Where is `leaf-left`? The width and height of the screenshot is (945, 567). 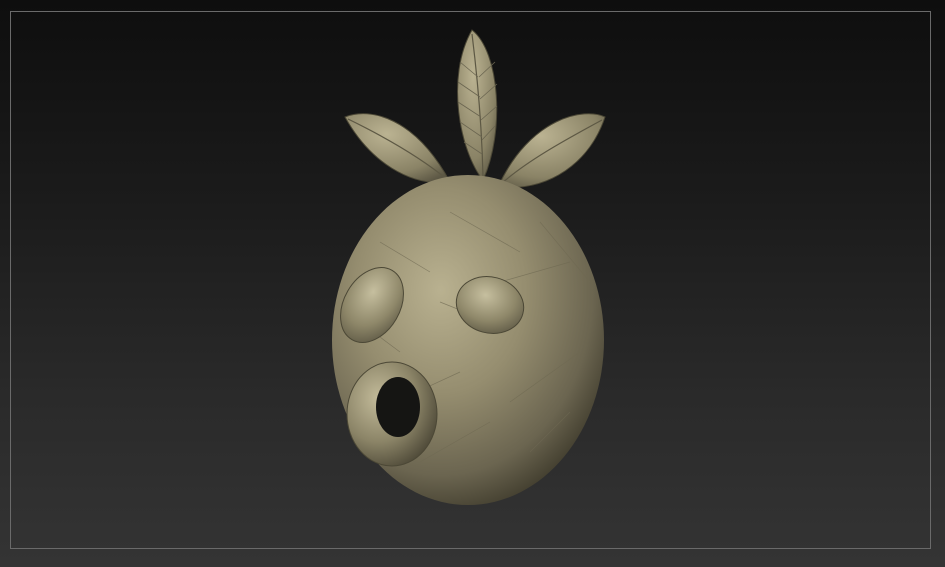 leaf-left is located at coordinates (397, 148).